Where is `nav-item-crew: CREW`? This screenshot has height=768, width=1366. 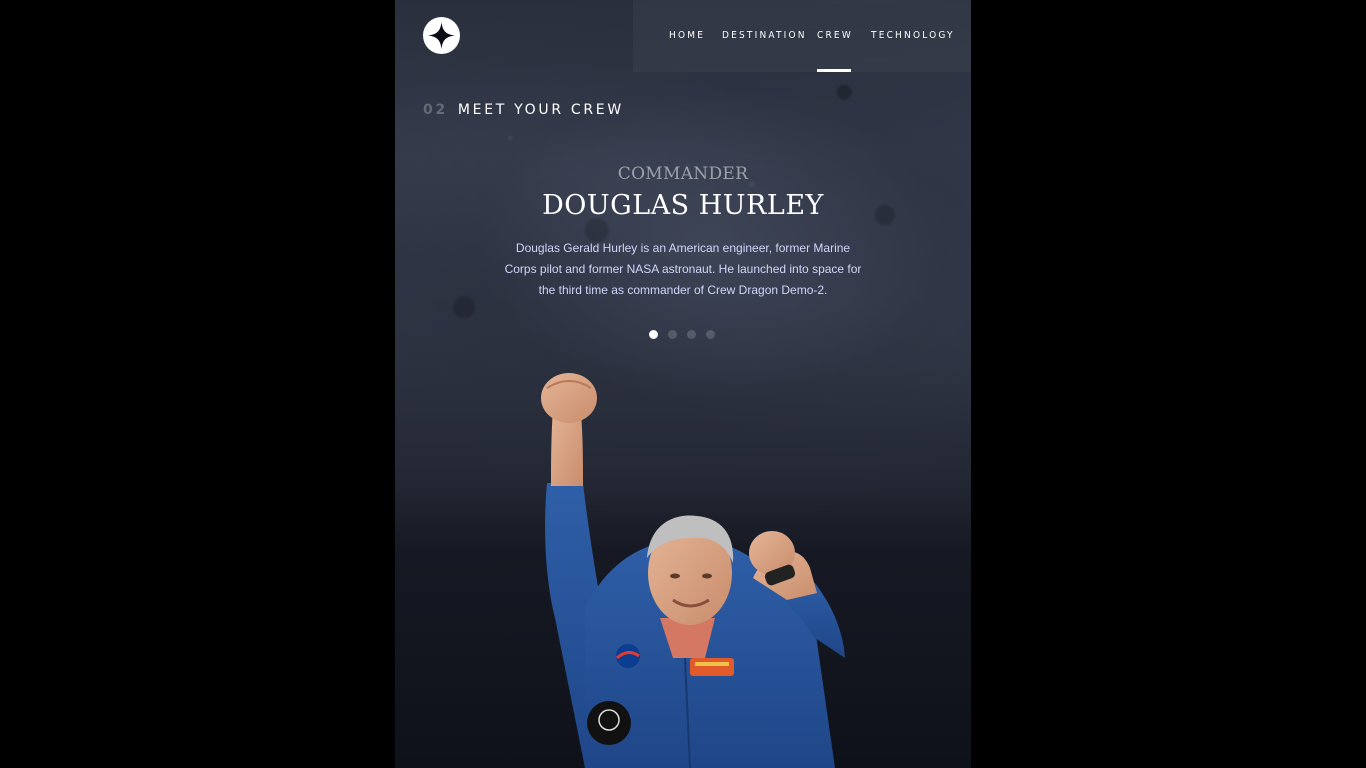
nav-item-crew: CREW is located at coordinates (835, 51).